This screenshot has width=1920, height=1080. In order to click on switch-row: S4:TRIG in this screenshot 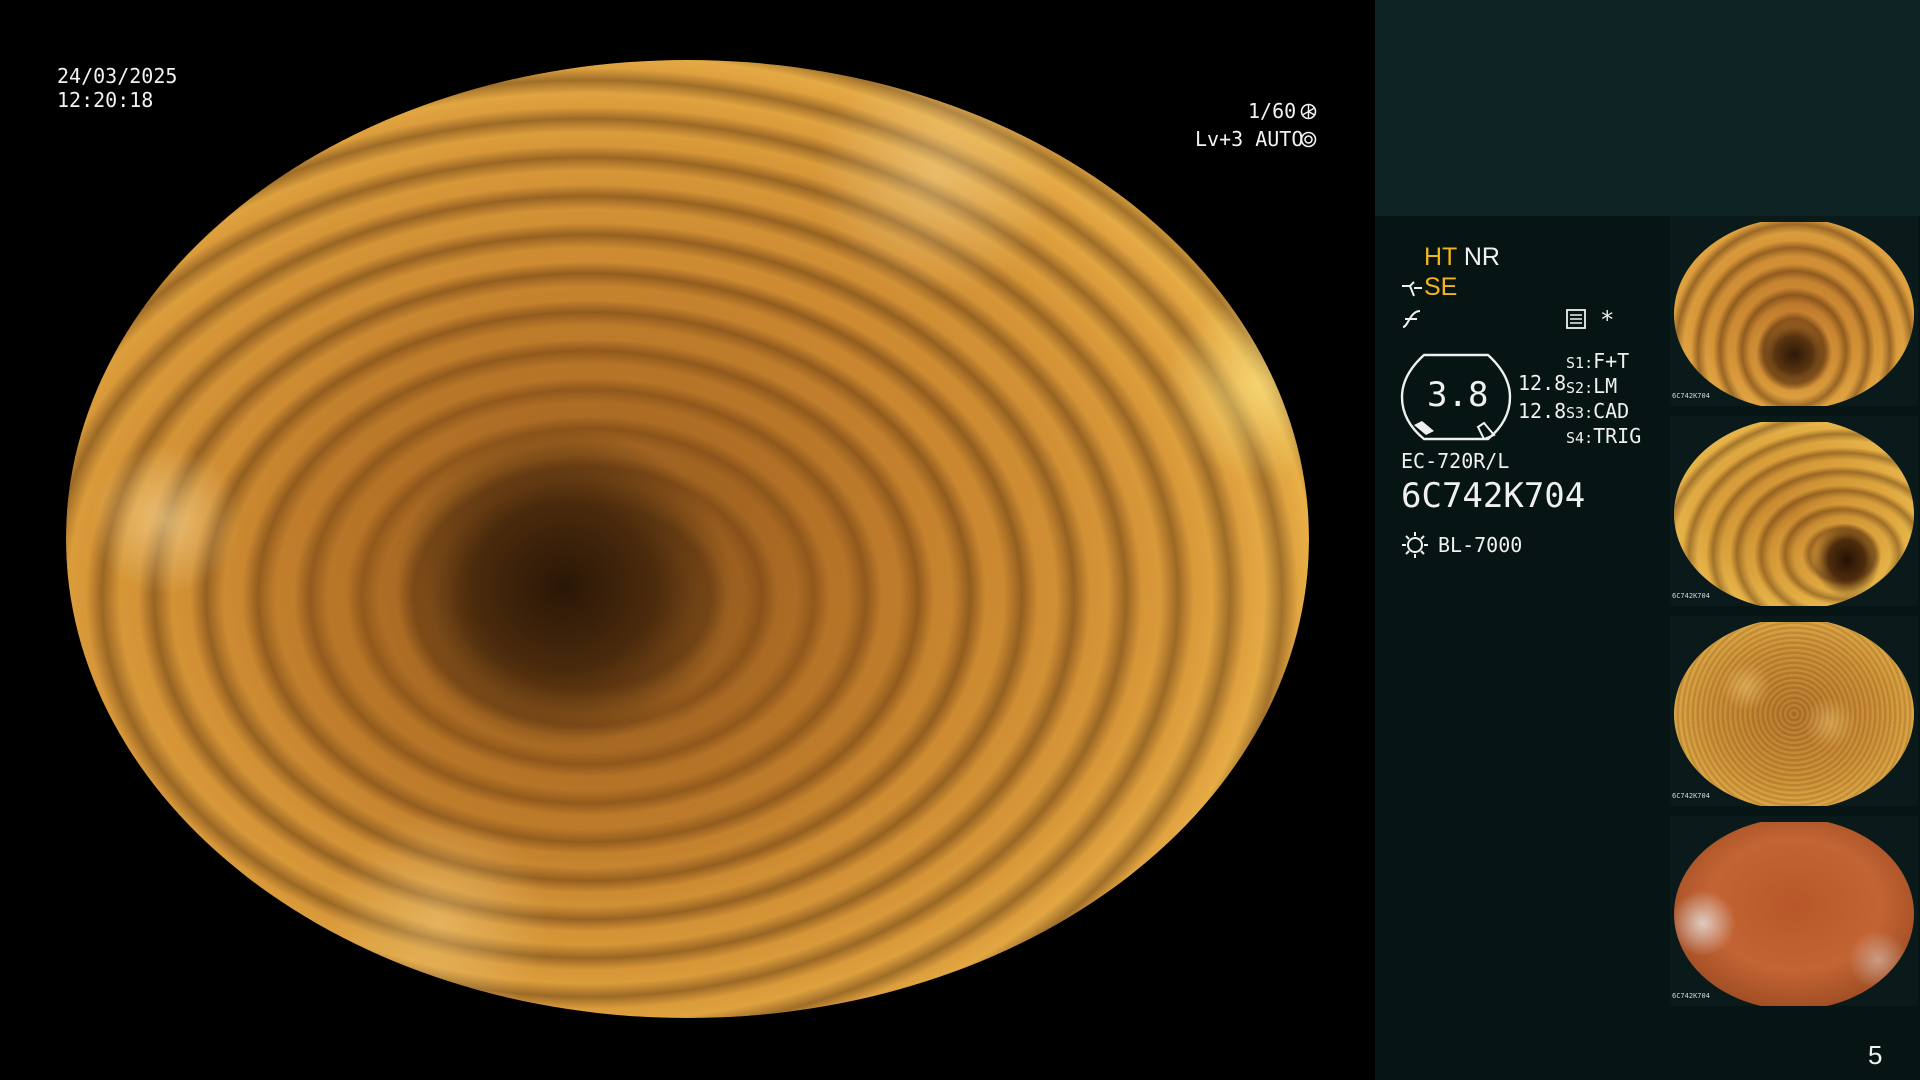, I will do `click(1604, 436)`.